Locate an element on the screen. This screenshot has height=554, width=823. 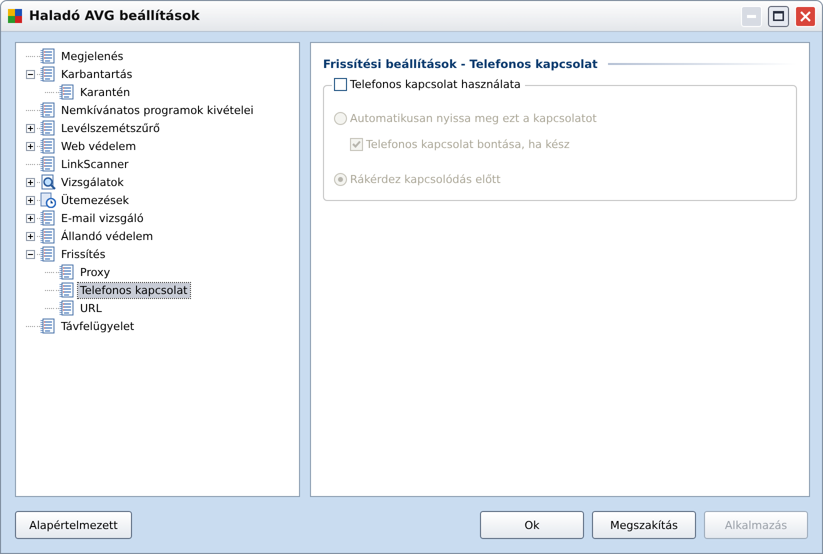
option-label: Telefonos kapcsolat bontása, ha kész is located at coordinates (468, 144).